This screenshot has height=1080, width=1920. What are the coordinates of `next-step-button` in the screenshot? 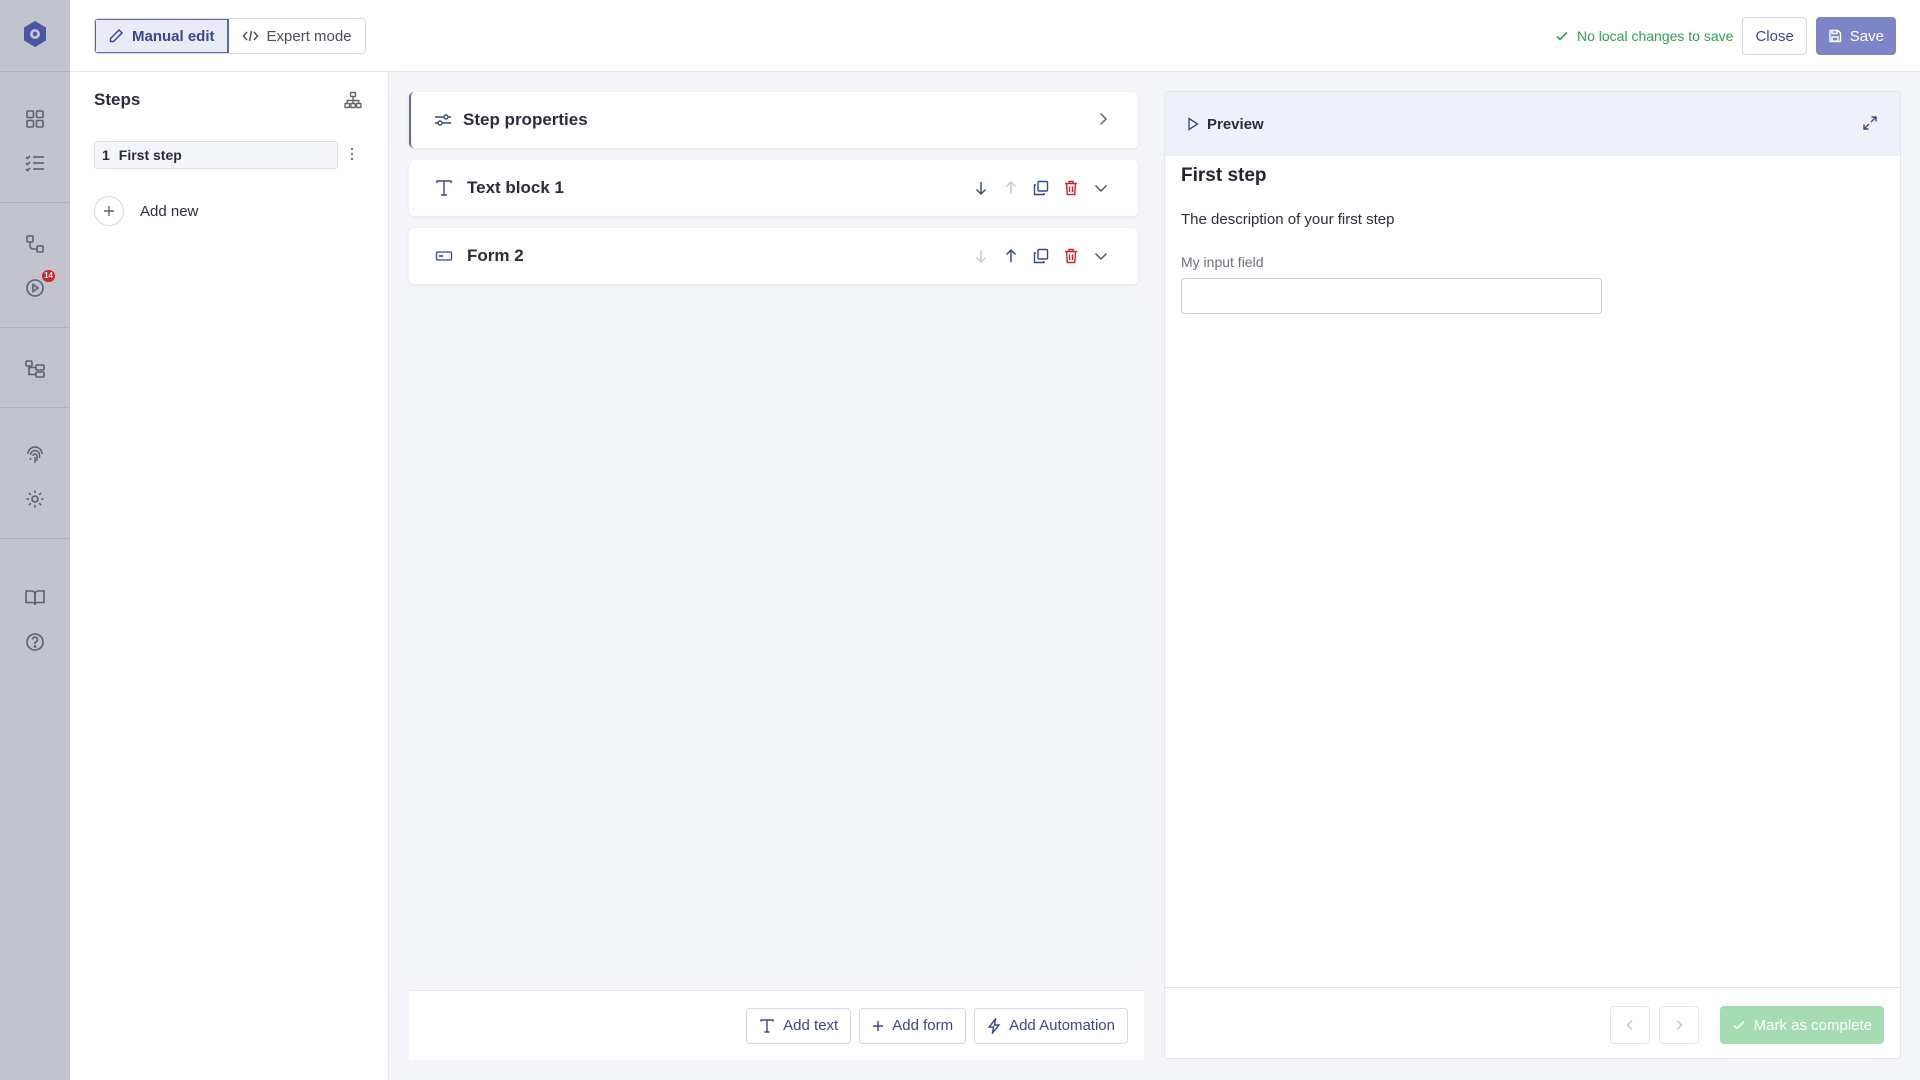 It's located at (1679, 1025).